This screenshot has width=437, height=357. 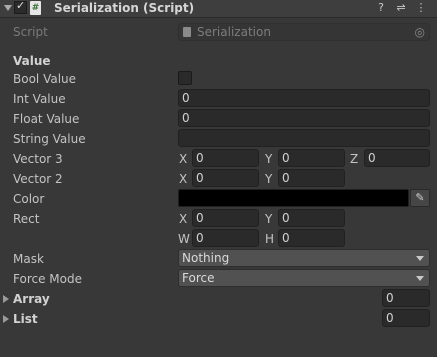 I want to click on rect-label: Rect, so click(x=26, y=219).